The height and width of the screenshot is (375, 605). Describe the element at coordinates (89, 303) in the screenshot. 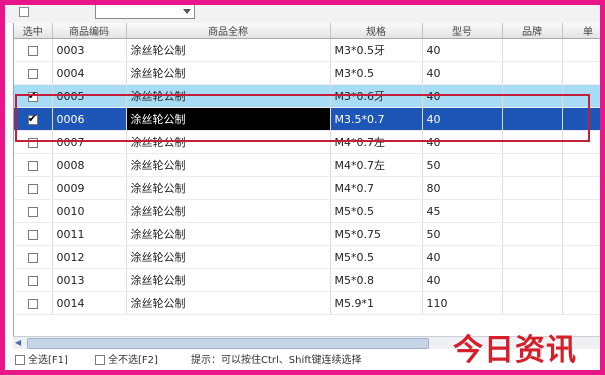

I see `code-cell: 0014` at that location.